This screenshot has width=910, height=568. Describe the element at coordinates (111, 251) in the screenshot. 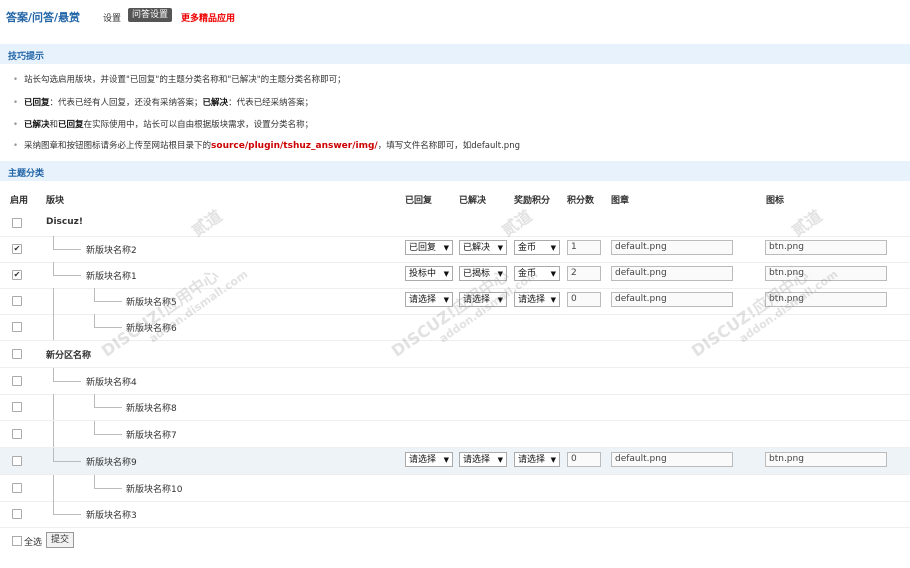

I see `forum-name: 新版块名称2` at that location.